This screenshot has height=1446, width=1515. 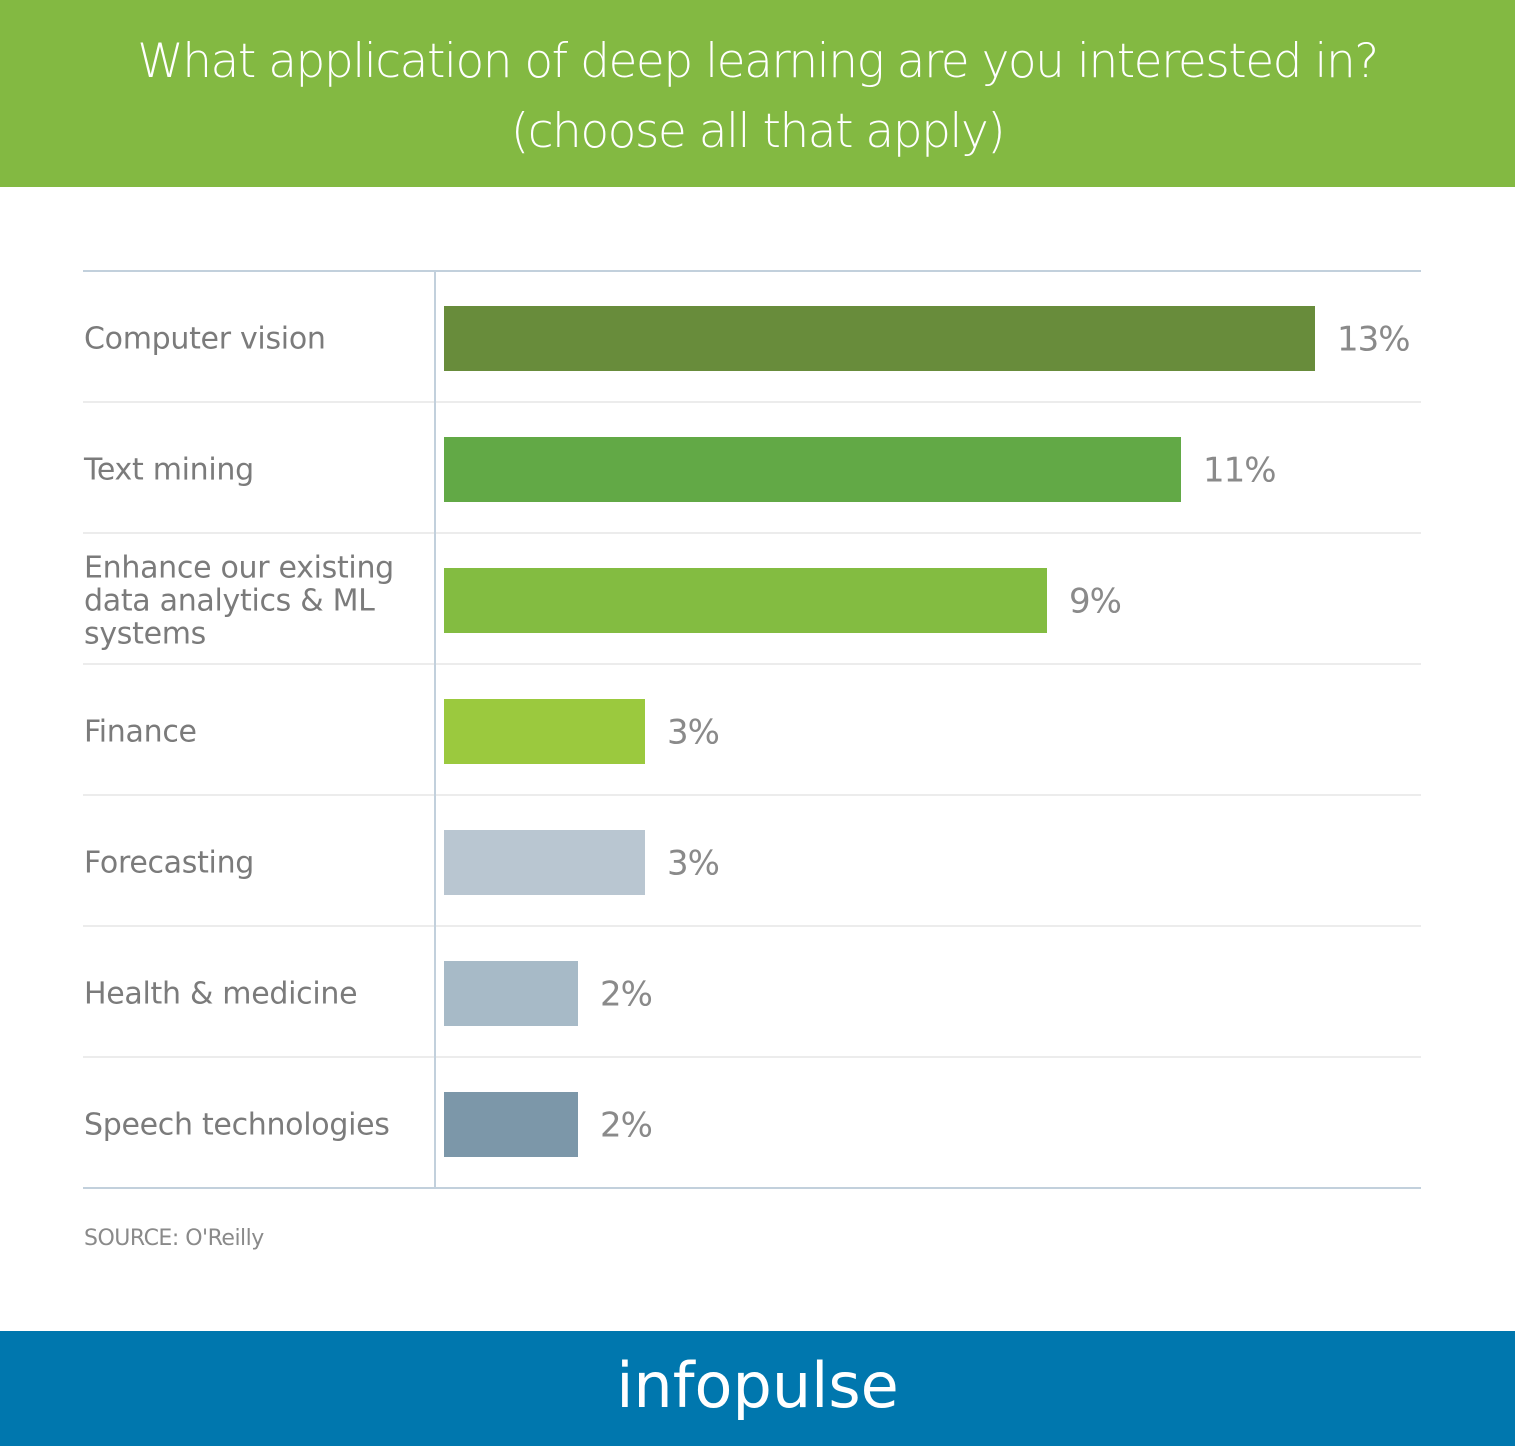 I want to click on infopulse-logo: infopulse, so click(x=757, y=1385).